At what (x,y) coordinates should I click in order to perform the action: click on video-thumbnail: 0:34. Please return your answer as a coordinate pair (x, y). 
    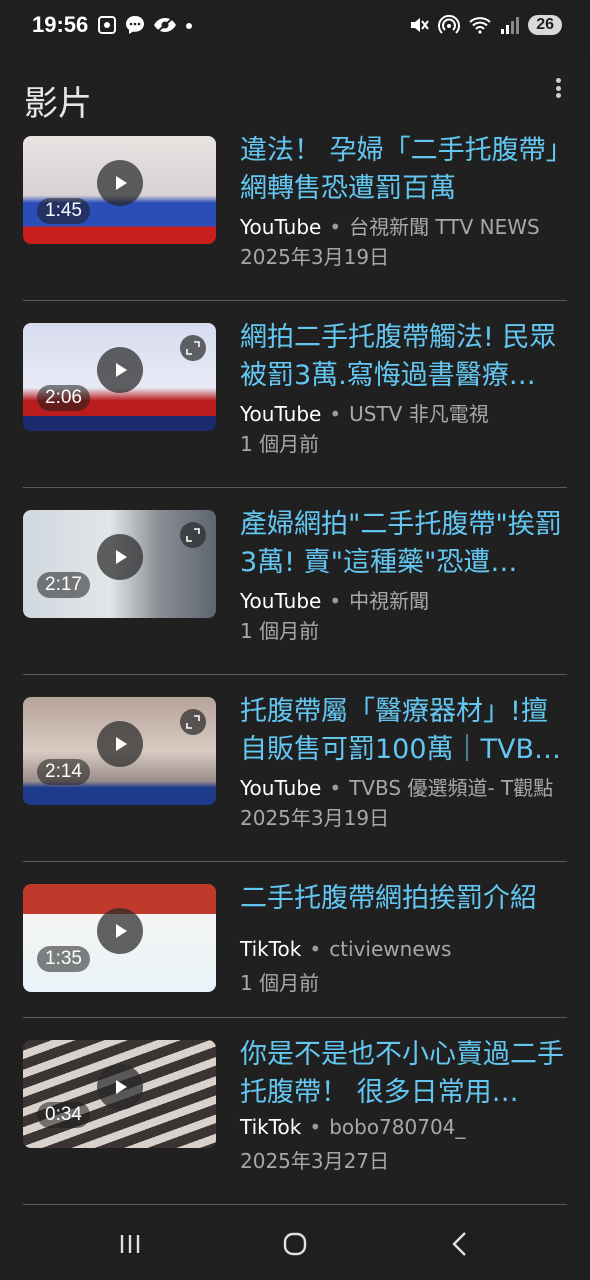
    Looking at the image, I should click on (119, 1094).